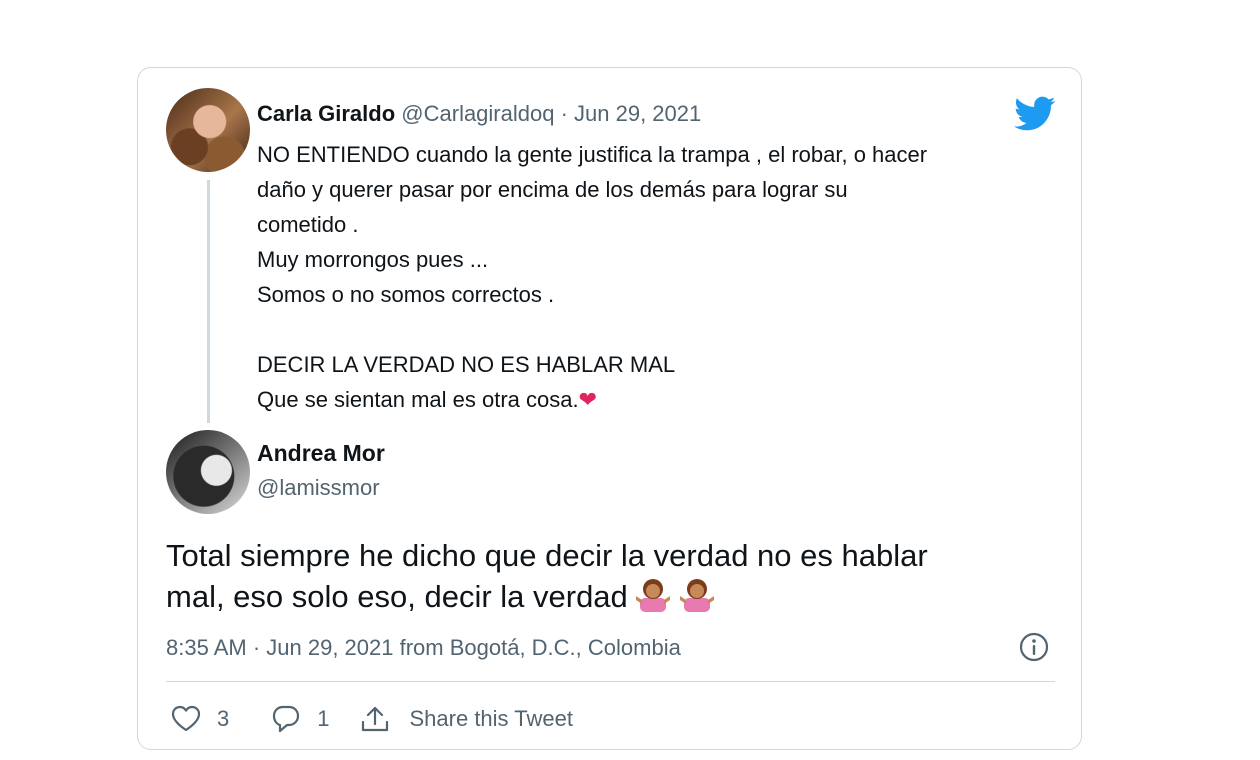  What do you see at coordinates (406, 294) in the screenshot?
I see `quoted-text-line: Somos o no somos correctos .` at bounding box center [406, 294].